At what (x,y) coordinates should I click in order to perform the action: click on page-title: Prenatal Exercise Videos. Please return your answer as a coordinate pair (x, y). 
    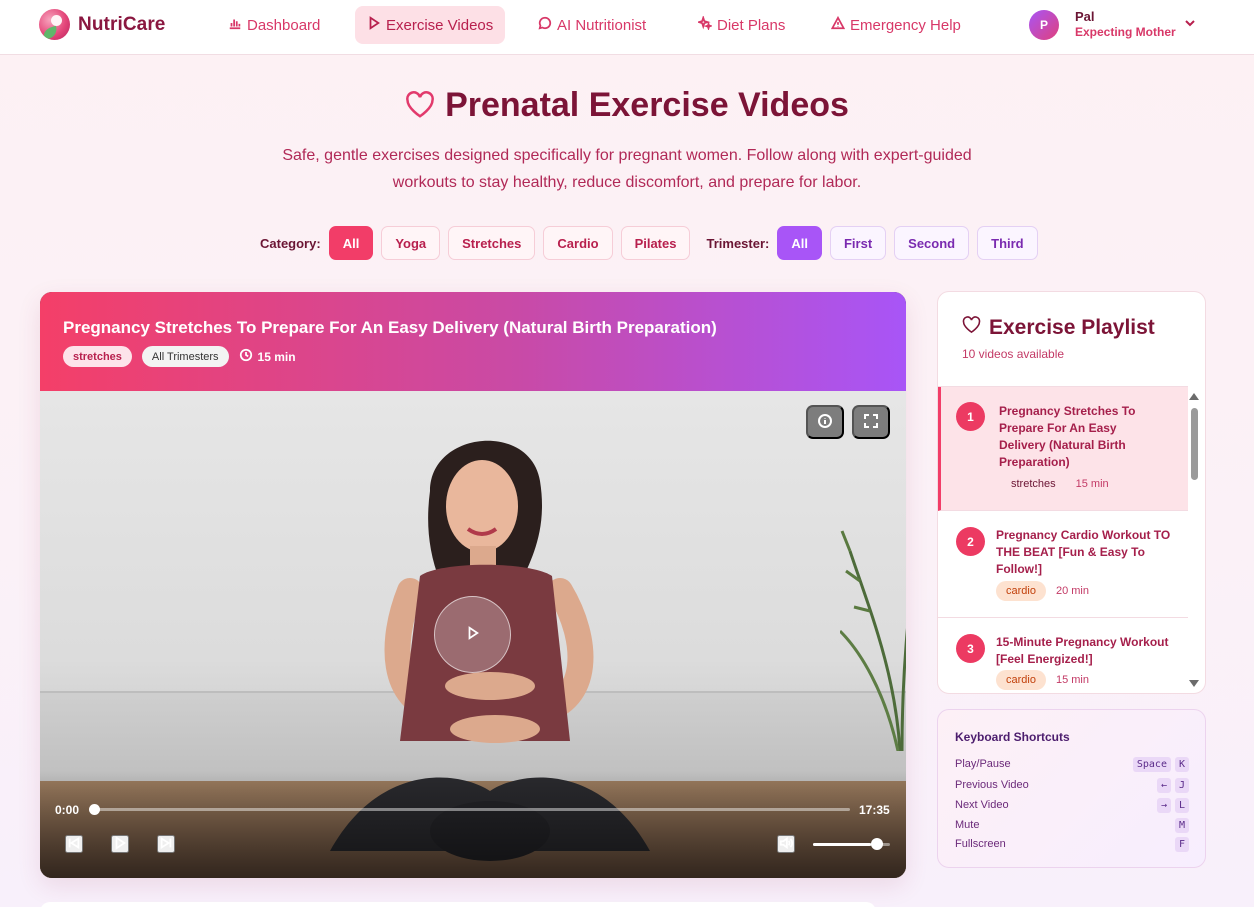
    Looking at the image, I should click on (627, 105).